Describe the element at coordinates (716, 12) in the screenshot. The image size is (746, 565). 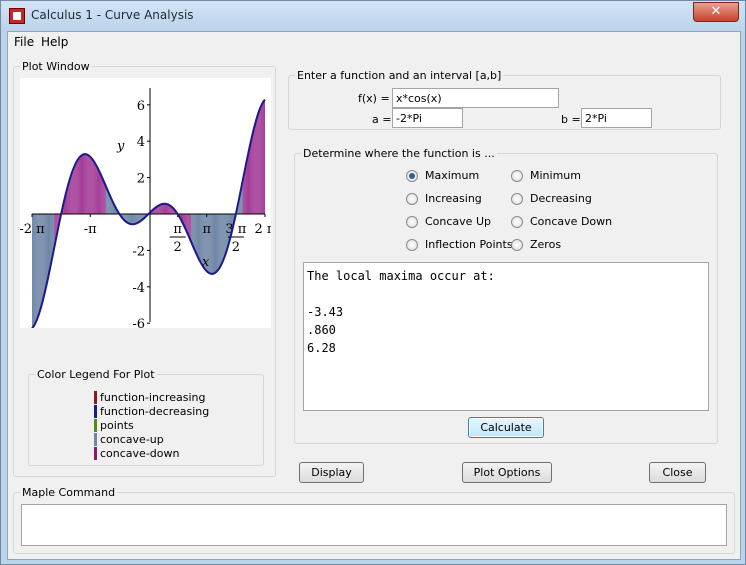
I see `window-close-button: ✕` at that location.